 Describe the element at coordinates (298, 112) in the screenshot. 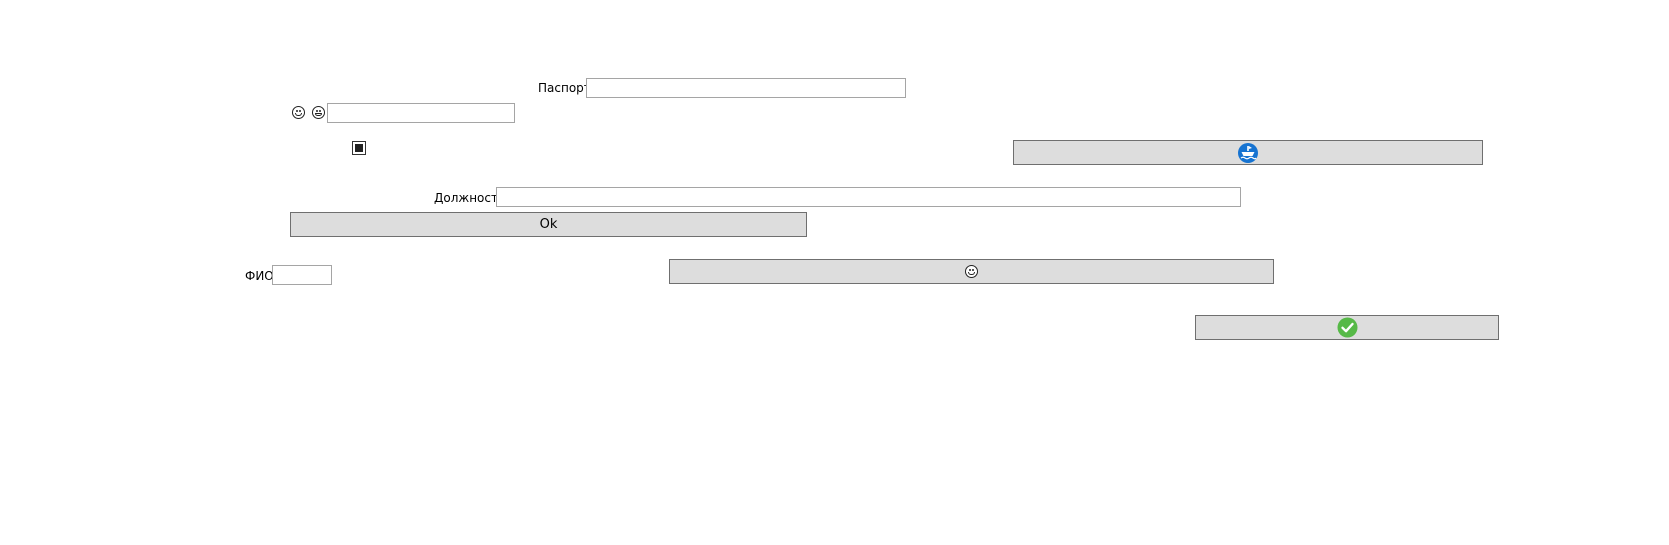

I see `laughing-face-icon` at that location.